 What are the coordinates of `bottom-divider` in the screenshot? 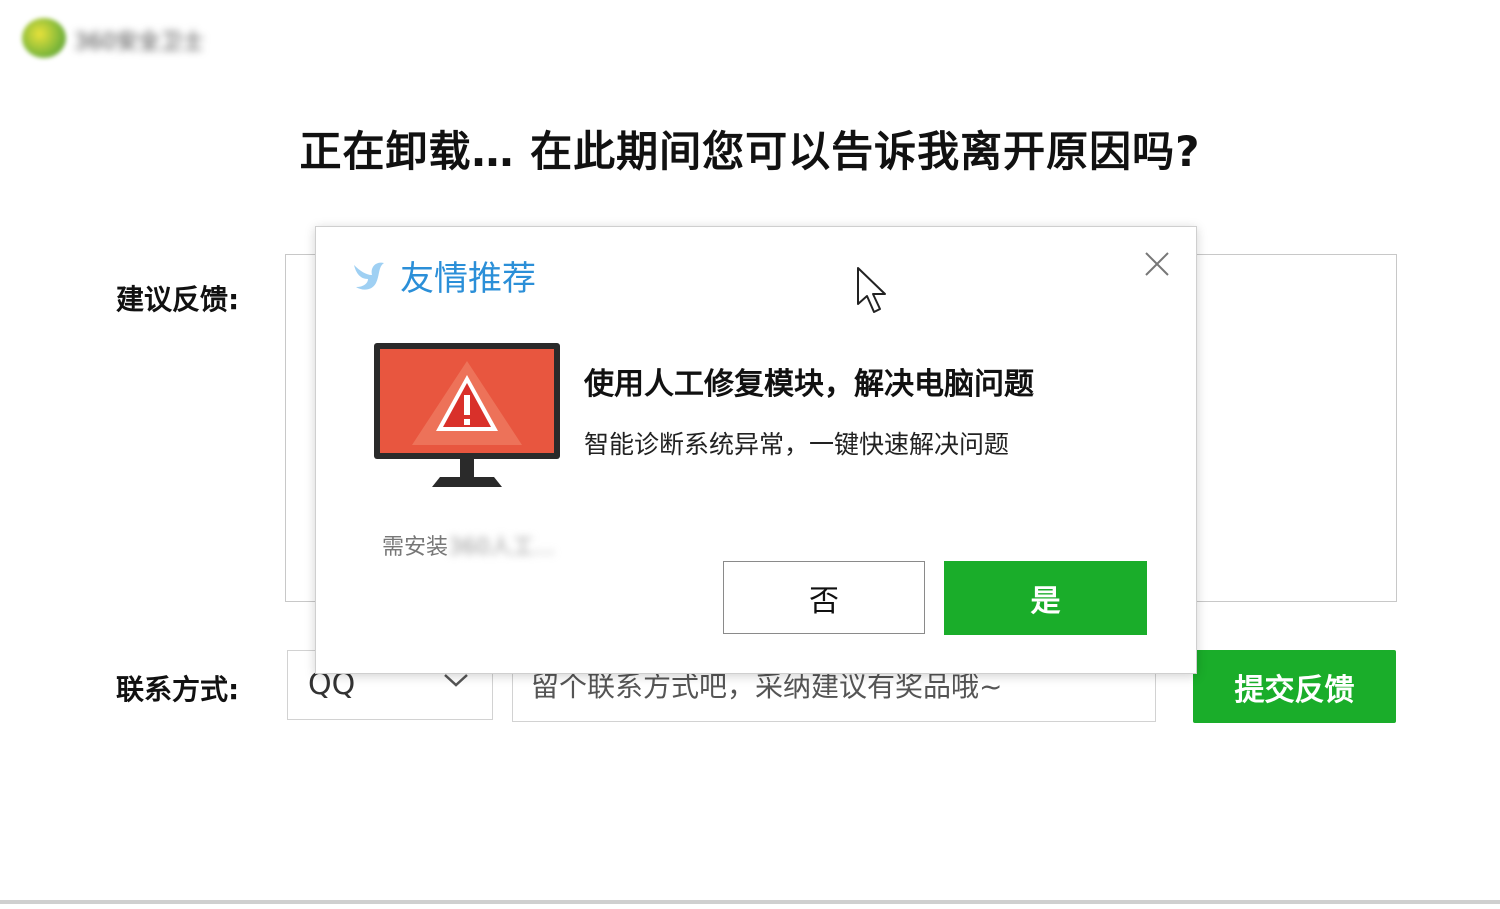 It's located at (750, 902).